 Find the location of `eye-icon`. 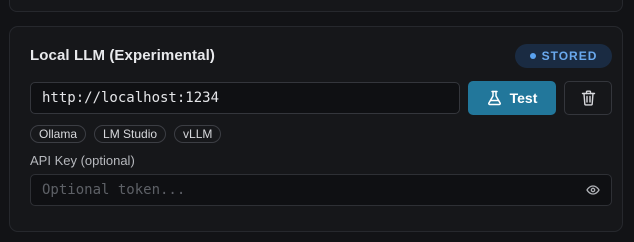

eye-icon is located at coordinates (593, 190).